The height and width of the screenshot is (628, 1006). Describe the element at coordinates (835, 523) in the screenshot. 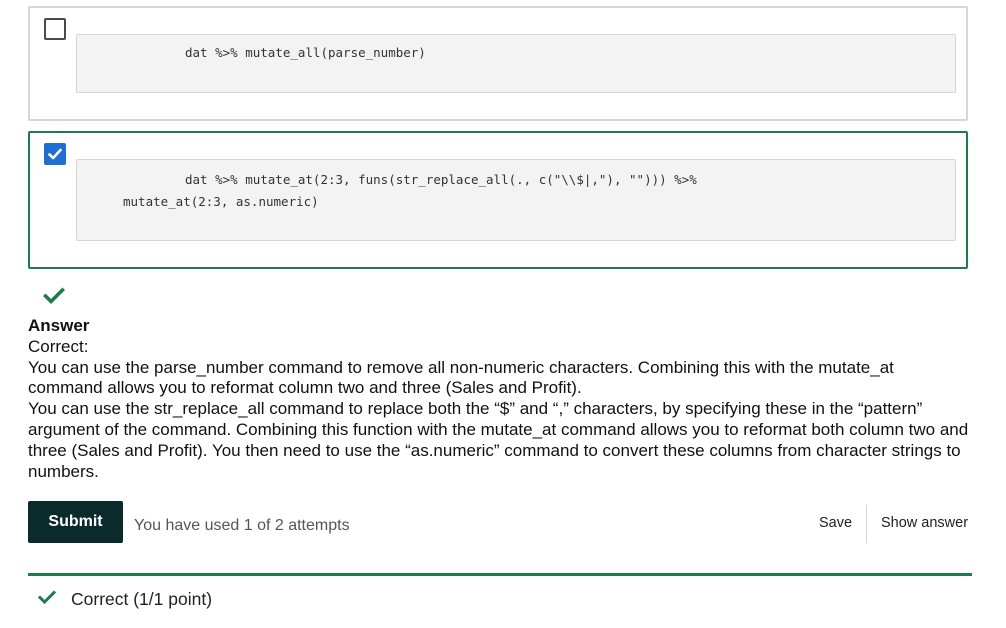

I see `save-button: Save` at that location.